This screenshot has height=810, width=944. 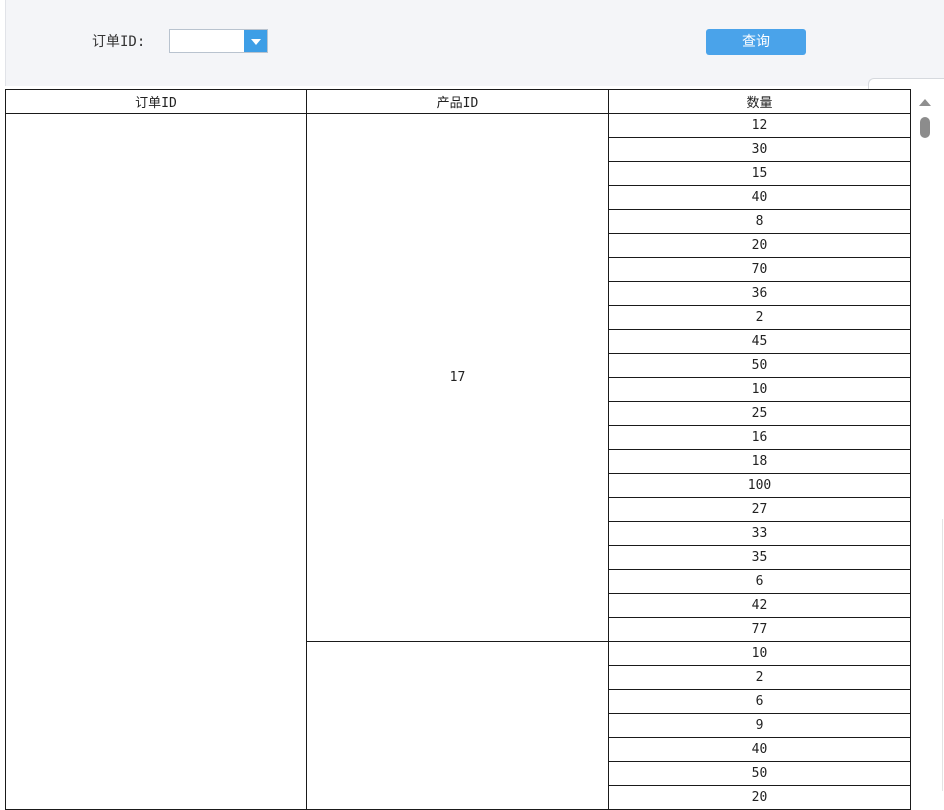 What do you see at coordinates (759, 293) in the screenshot?
I see `quantity-cell: 36` at bounding box center [759, 293].